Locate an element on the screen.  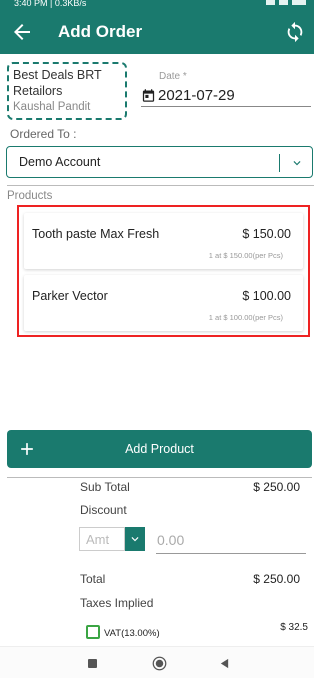
product-amount: $ 100.00 is located at coordinates (266, 296).